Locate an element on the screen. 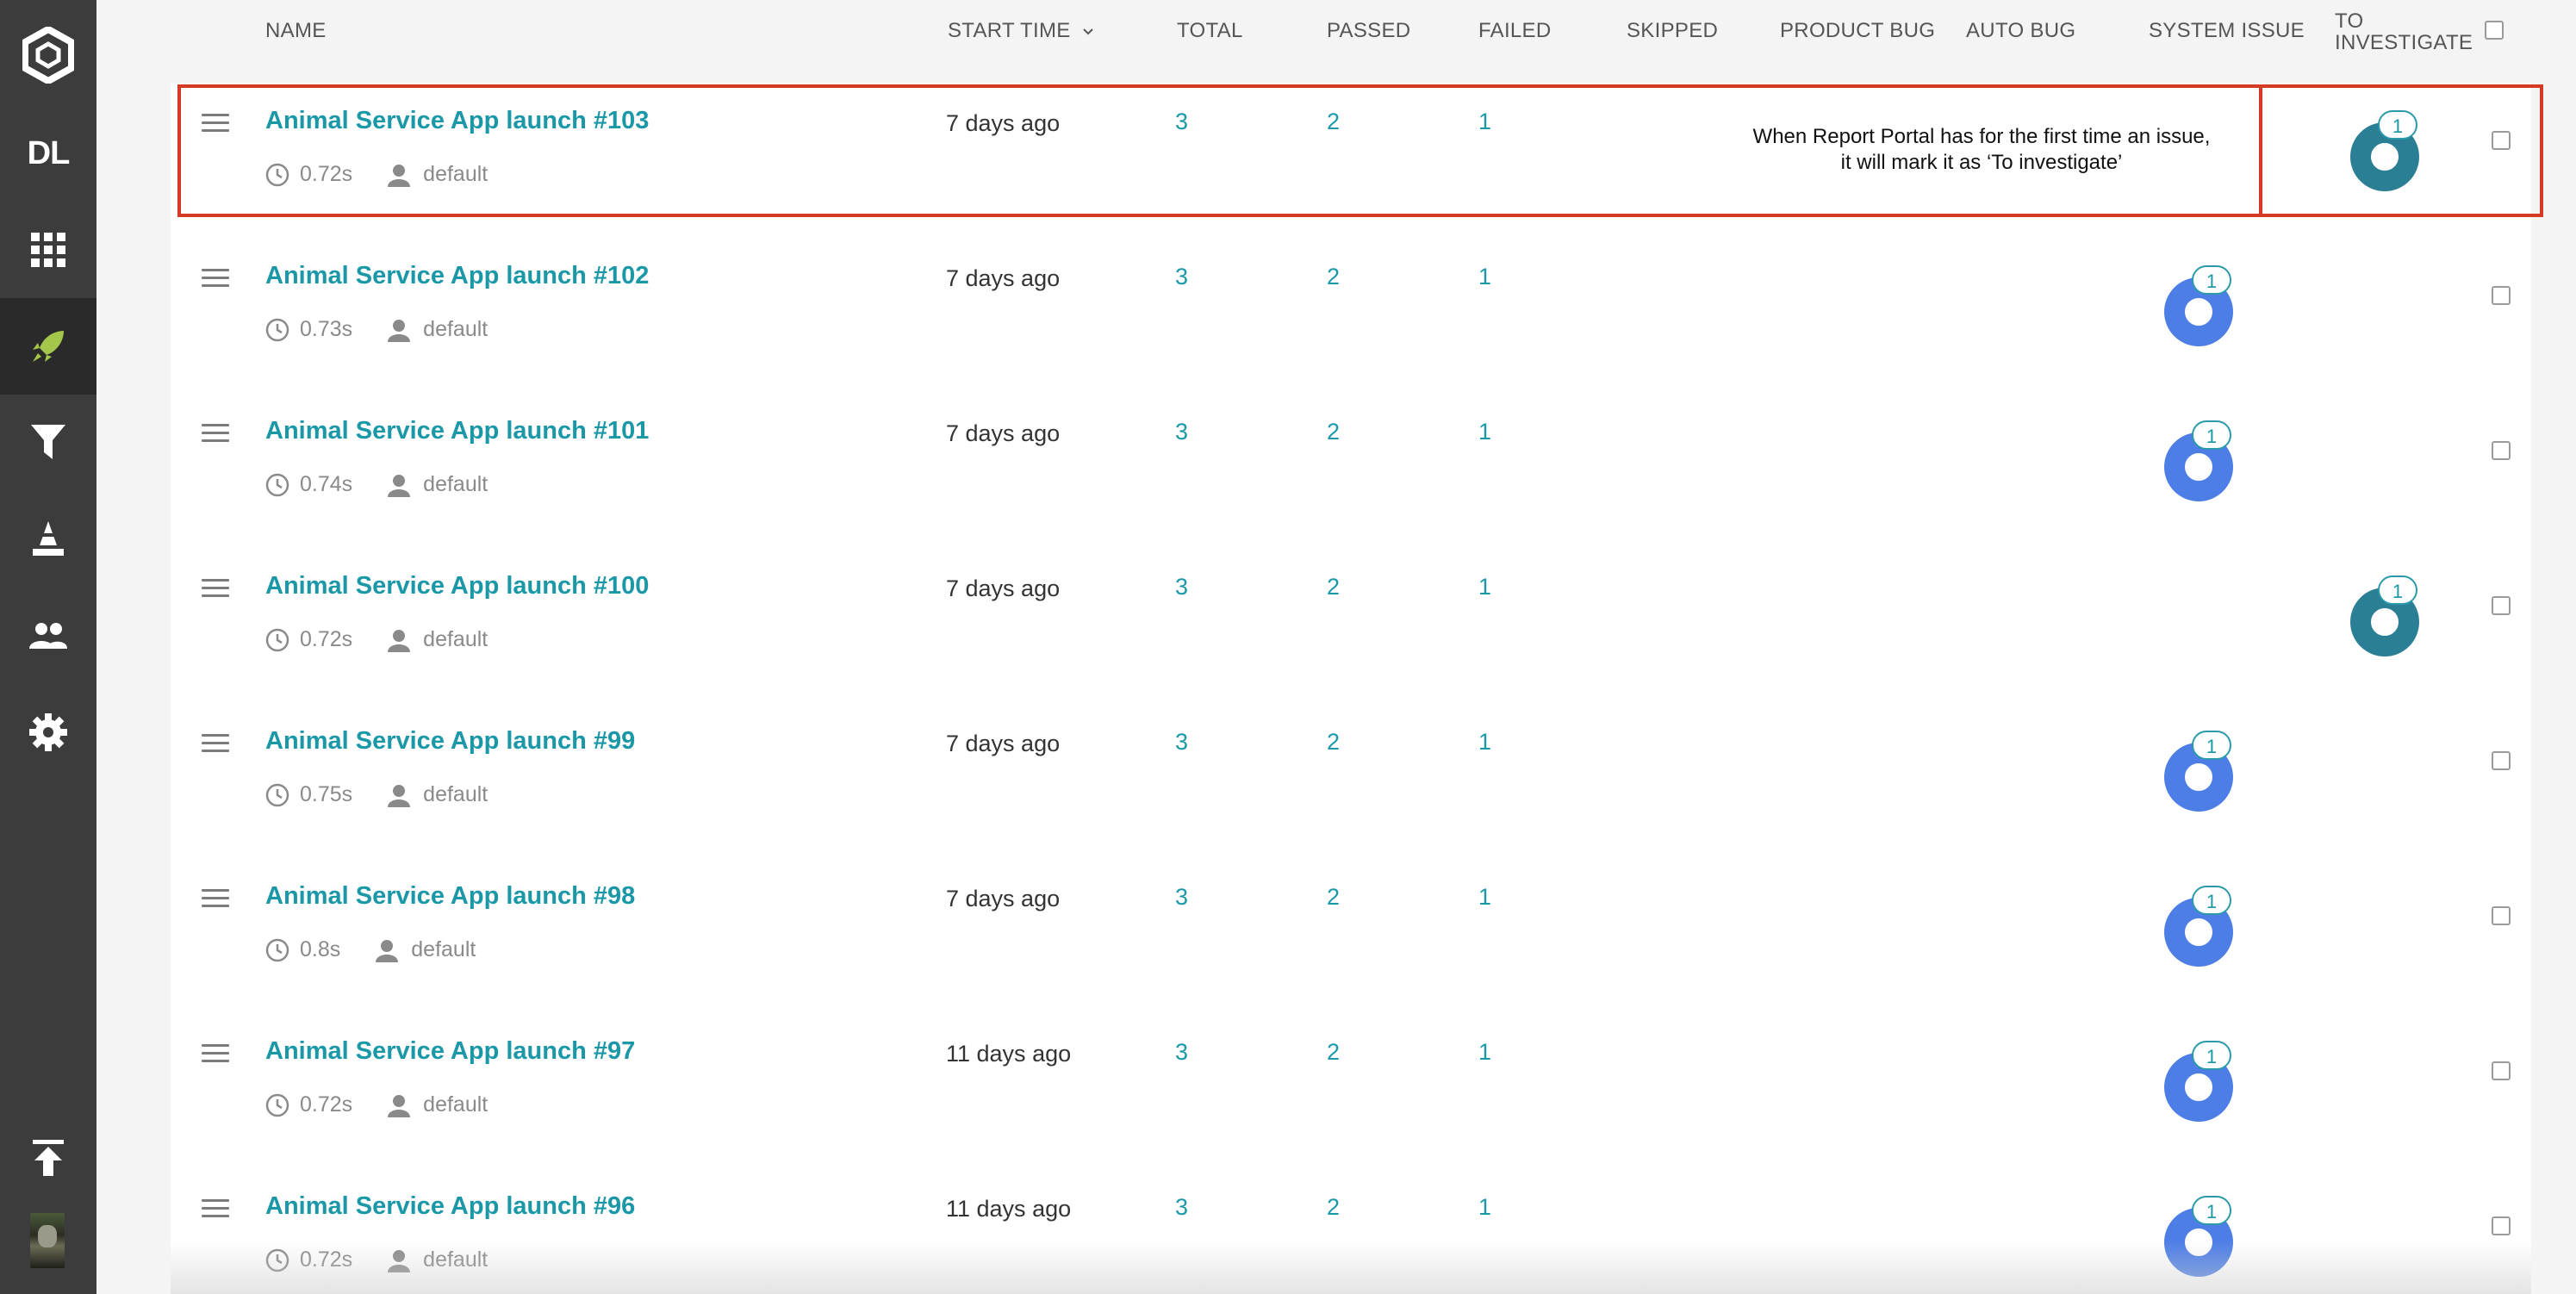 Image resolution: width=2576 pixels, height=1294 pixels. launch-meta: 0.74s default is located at coordinates (377, 484).